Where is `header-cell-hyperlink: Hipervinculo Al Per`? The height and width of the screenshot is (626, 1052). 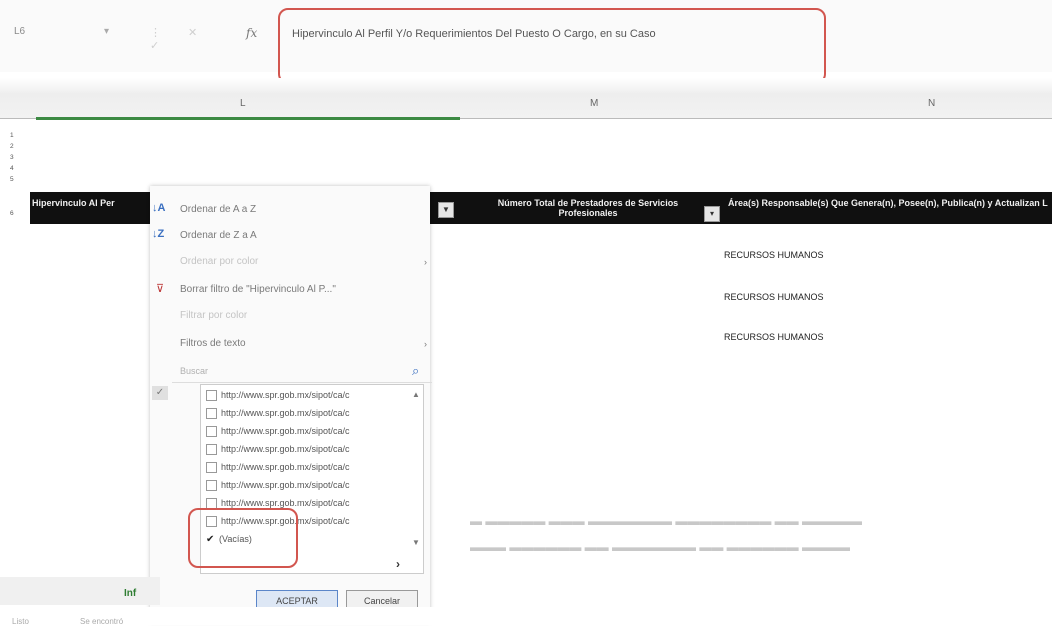 header-cell-hyperlink: Hipervinculo Al Per is located at coordinates (91, 203).